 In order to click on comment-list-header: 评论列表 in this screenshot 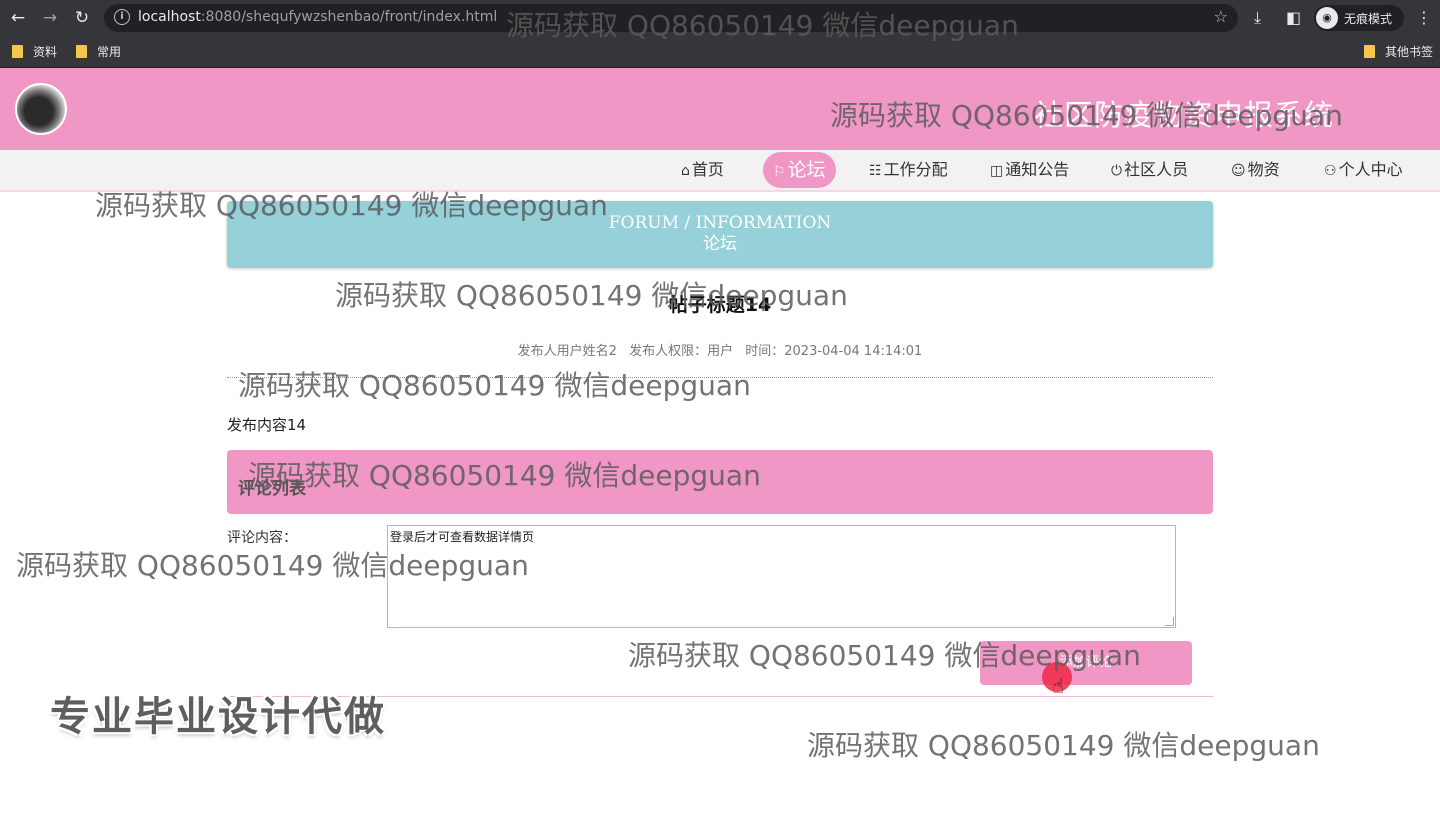, I will do `click(720, 482)`.